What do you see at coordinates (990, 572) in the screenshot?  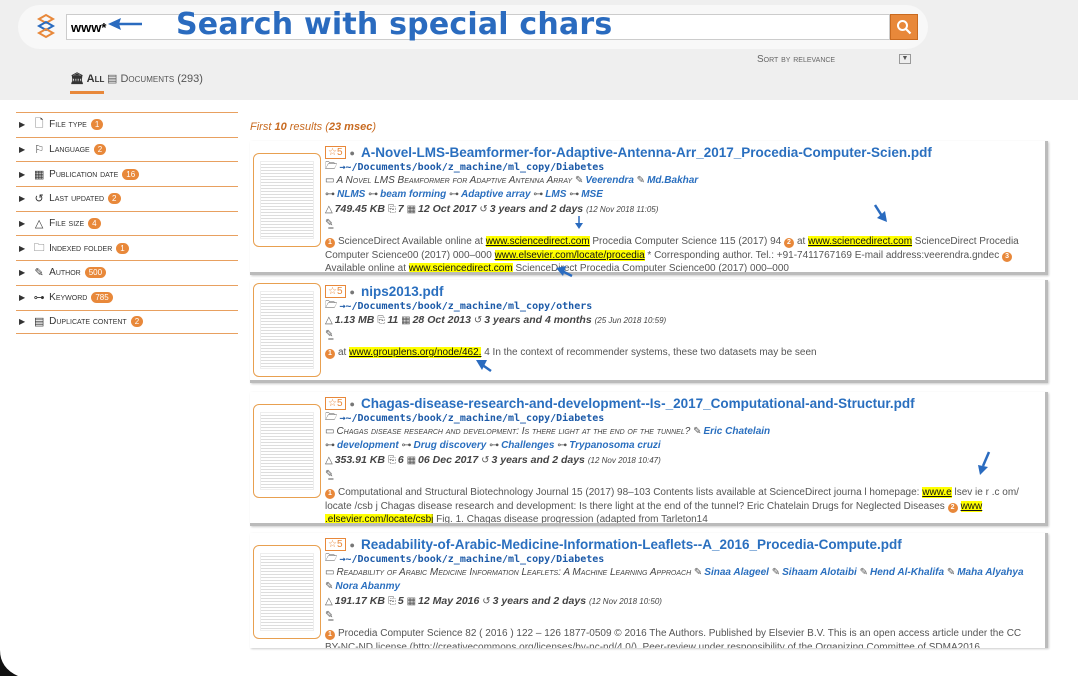 I see `author-link: Maha Alyahya` at bounding box center [990, 572].